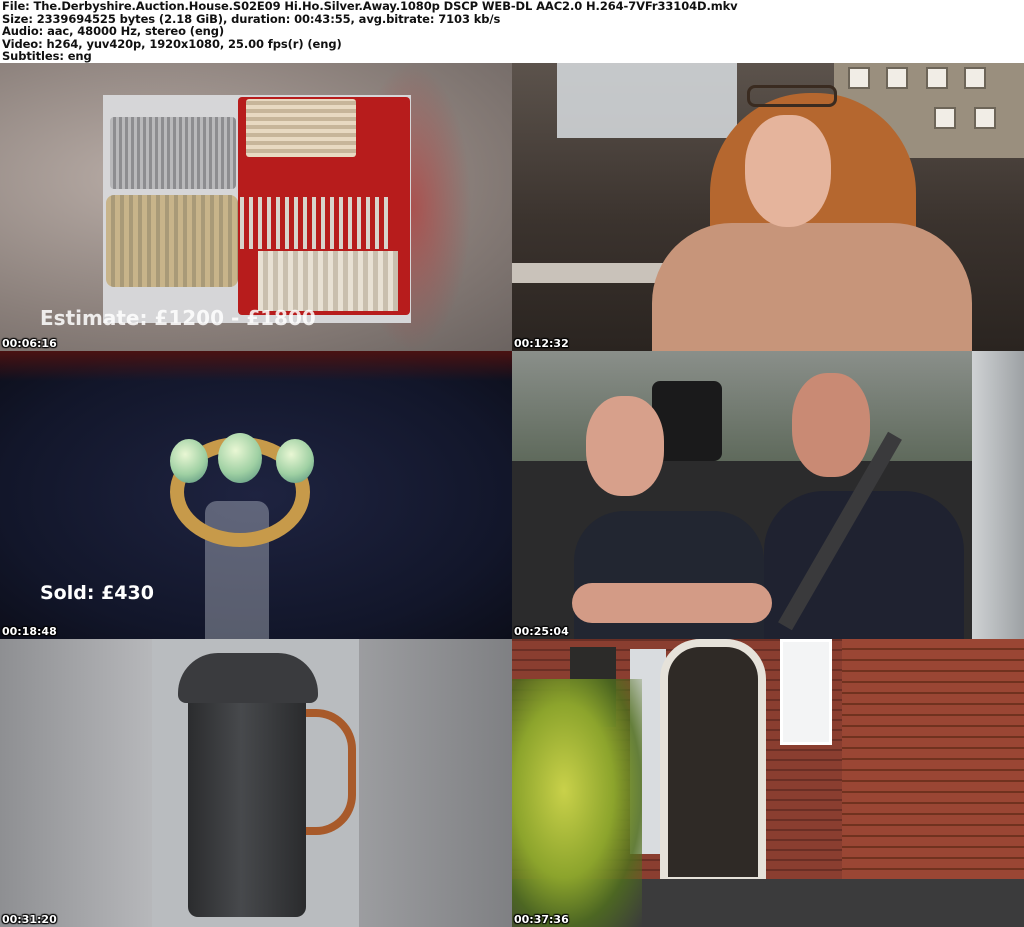 Image resolution: width=1024 pixels, height=927 pixels. I want to click on cutlery-rows, so click(315, 223).